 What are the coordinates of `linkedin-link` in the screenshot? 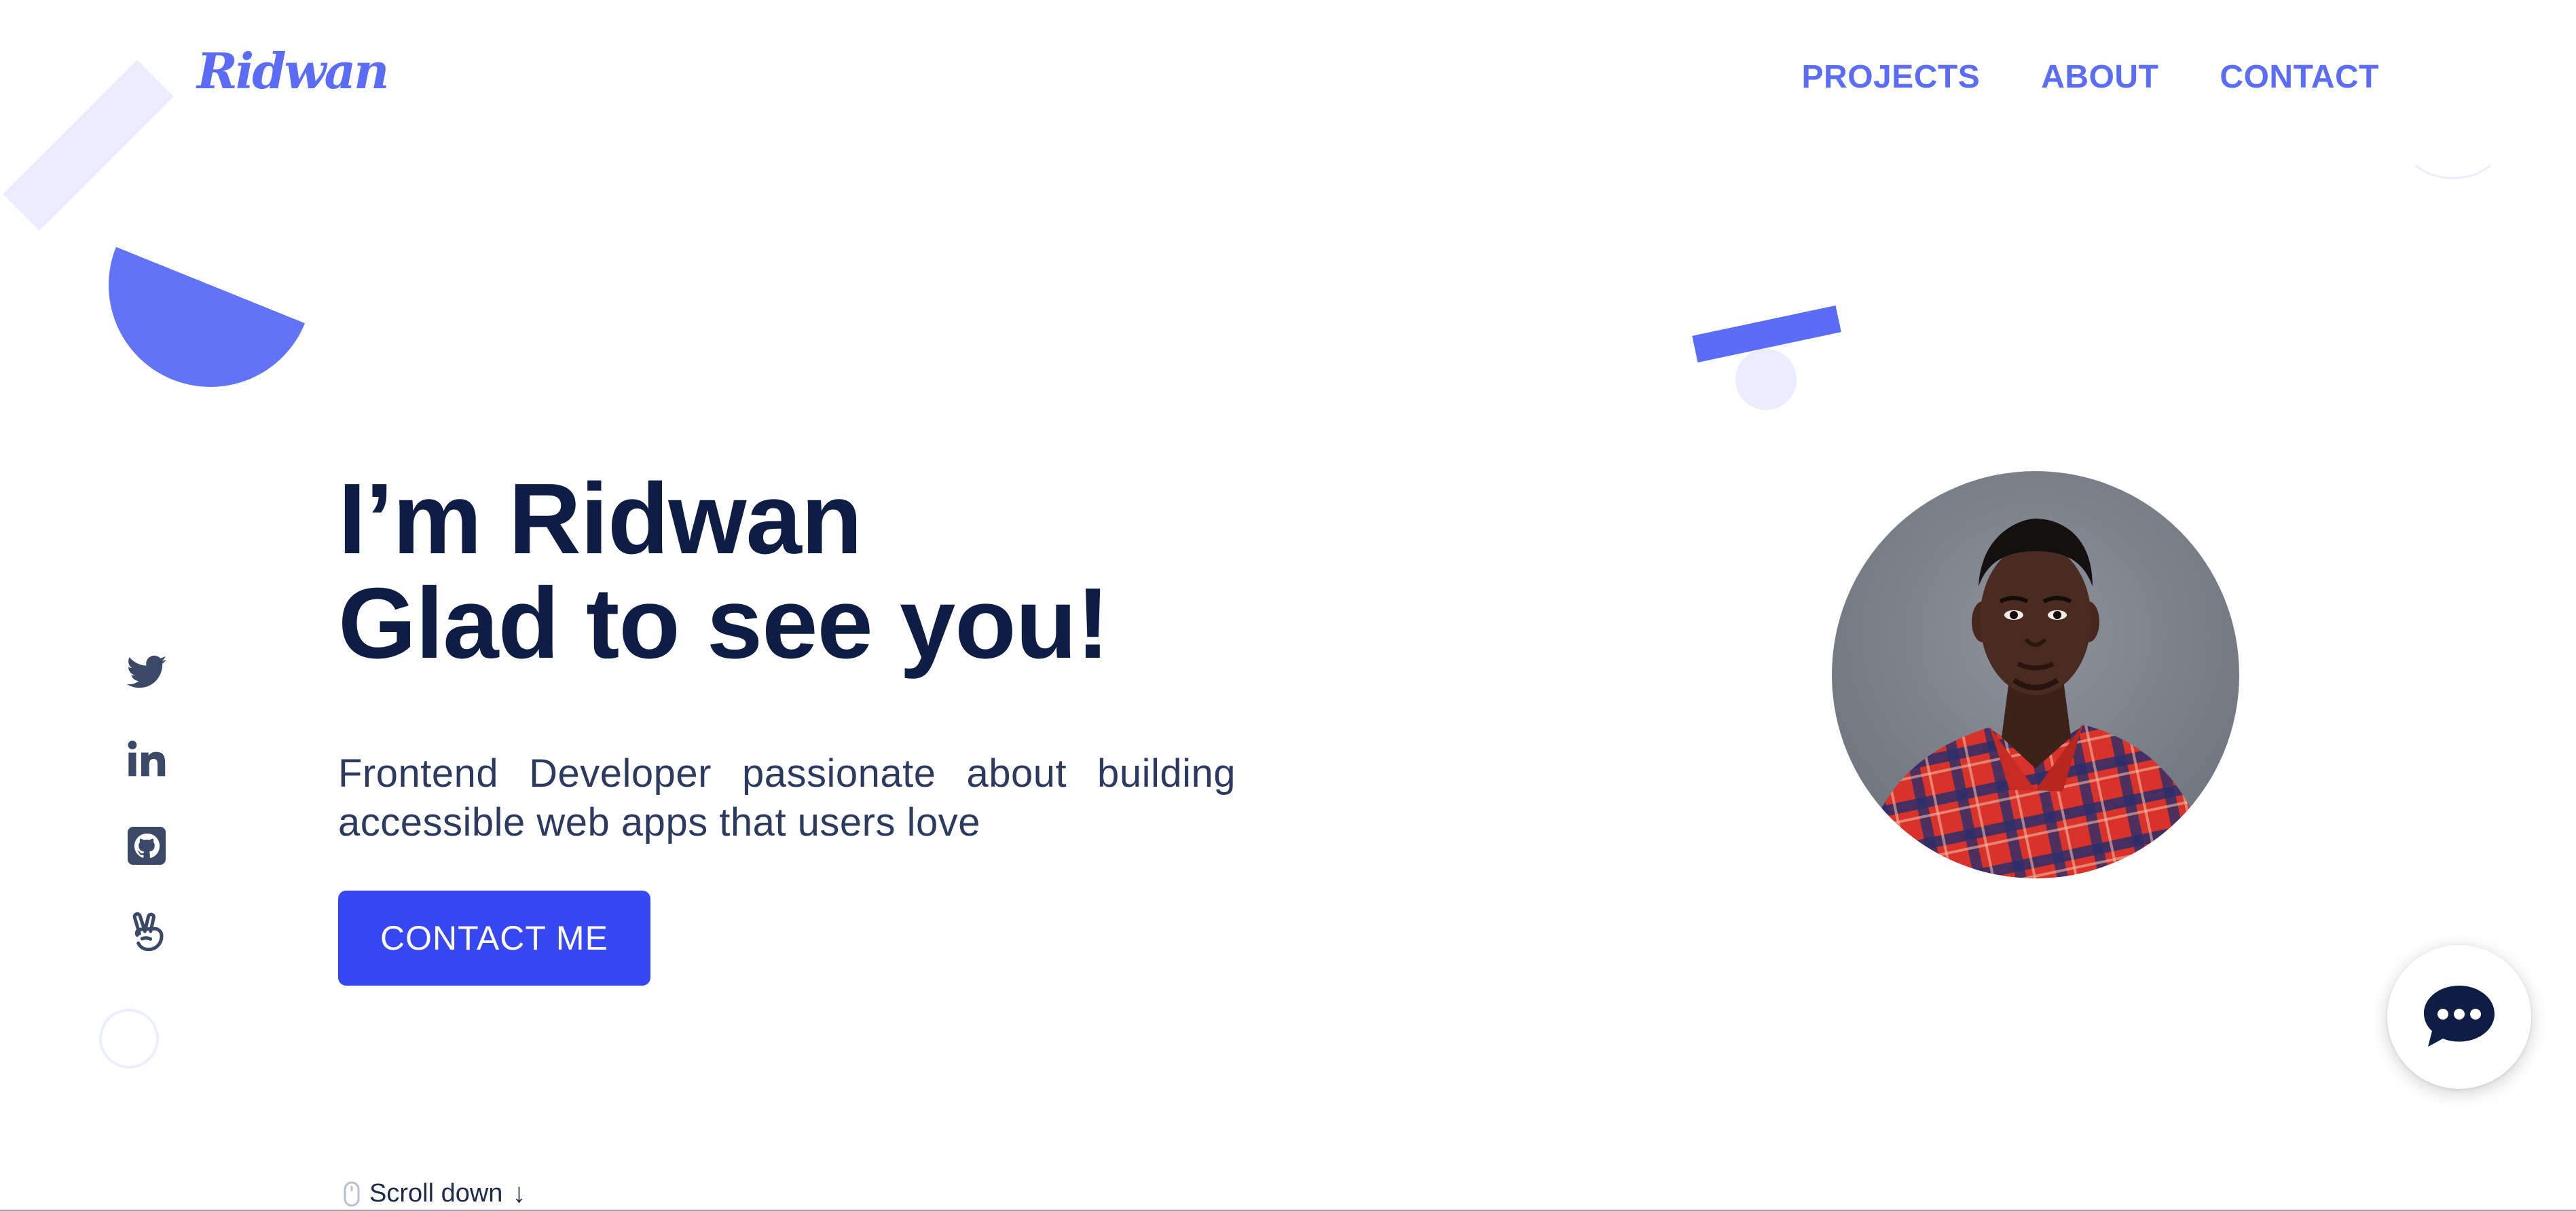 It's located at (146, 759).